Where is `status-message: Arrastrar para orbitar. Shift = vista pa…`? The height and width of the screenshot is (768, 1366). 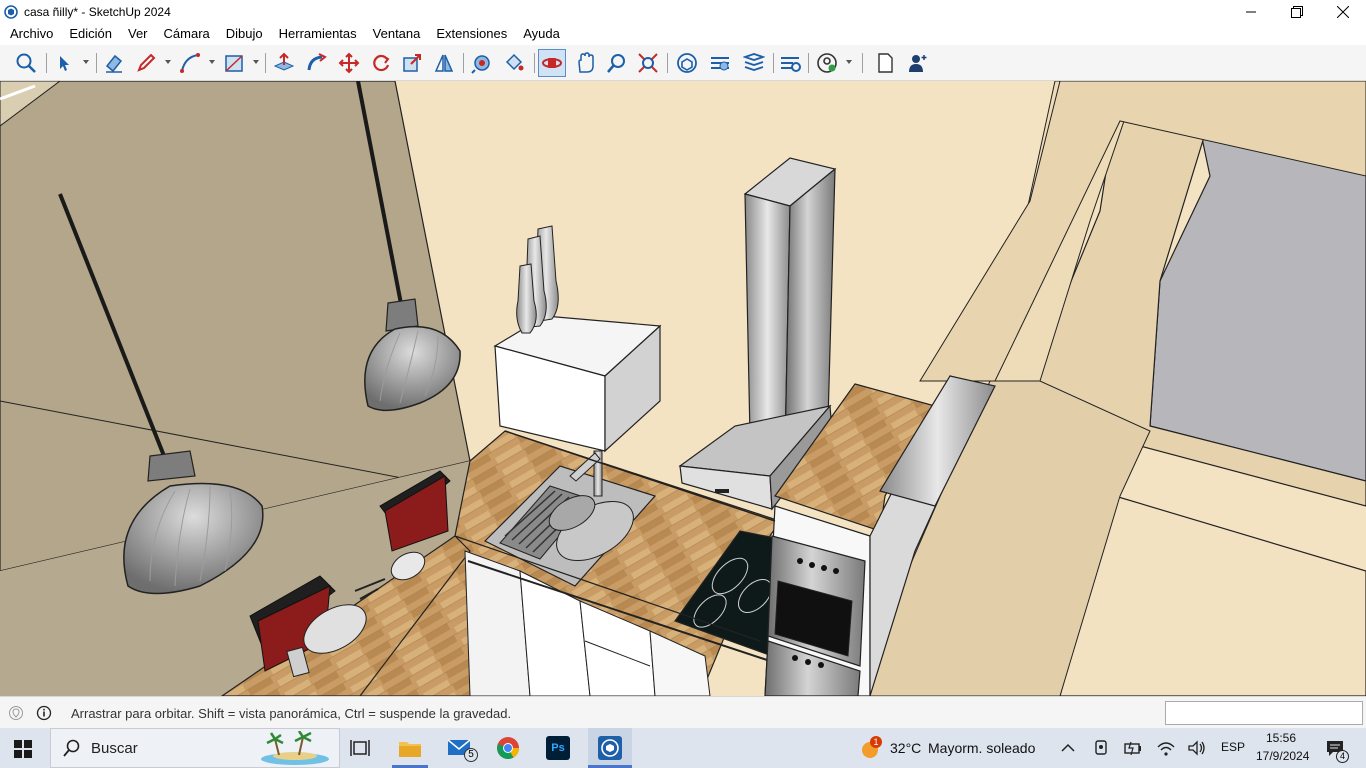
status-message: Arrastrar para orbitar. Shift = vista pa… is located at coordinates (291, 713).